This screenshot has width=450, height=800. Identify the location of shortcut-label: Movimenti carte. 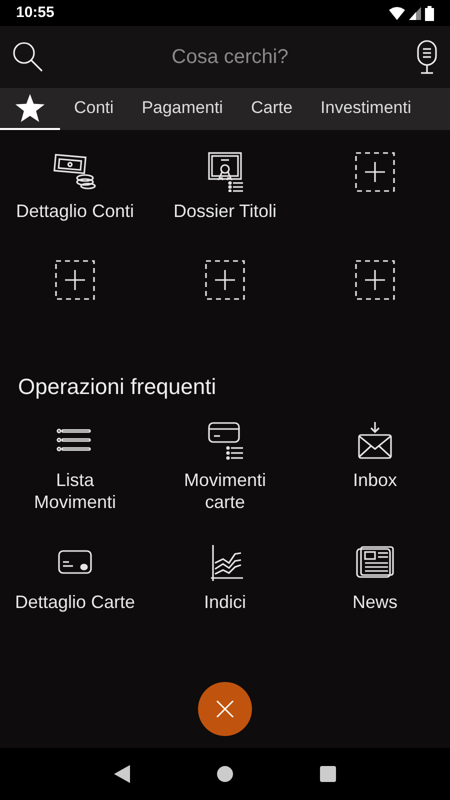
(225, 491).